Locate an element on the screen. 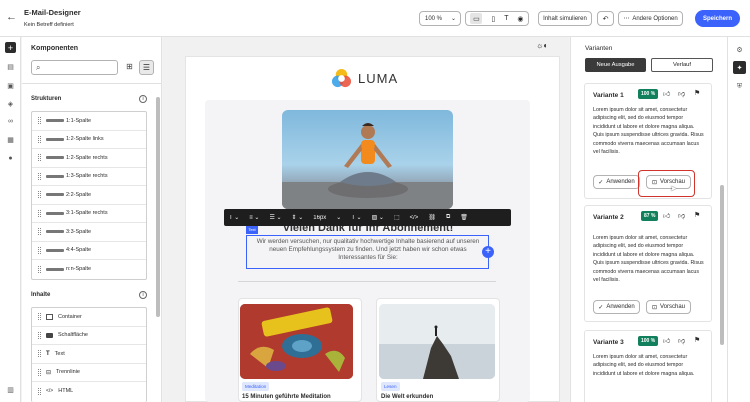 Image resolution: width=750 pixels, height=402 pixels. list-item: Schaltfläche is located at coordinates (89, 336).